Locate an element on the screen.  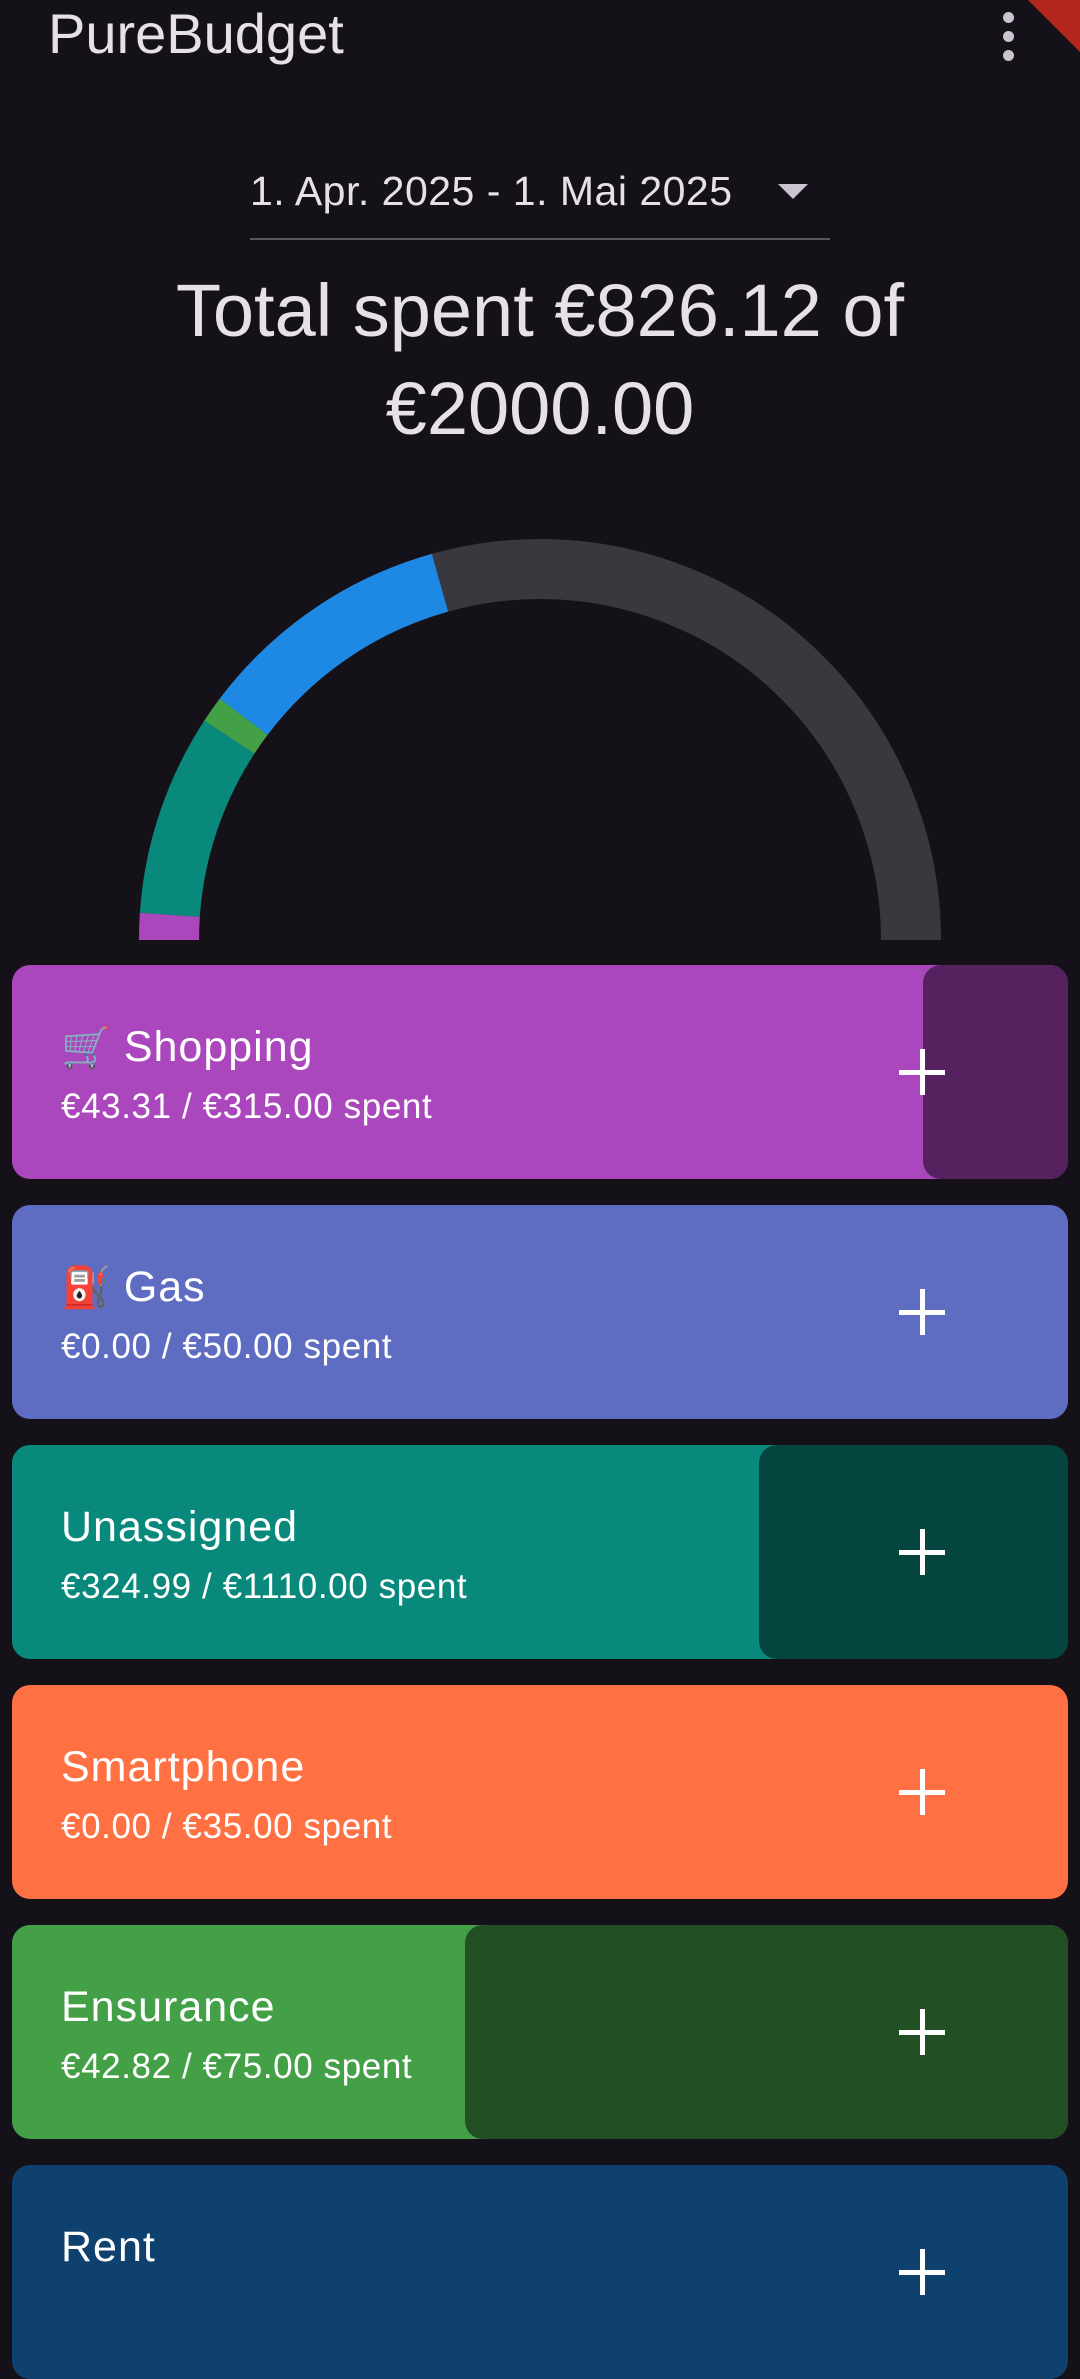
category-amount: €0.00 / €35.00 spent is located at coordinates (227, 1826).